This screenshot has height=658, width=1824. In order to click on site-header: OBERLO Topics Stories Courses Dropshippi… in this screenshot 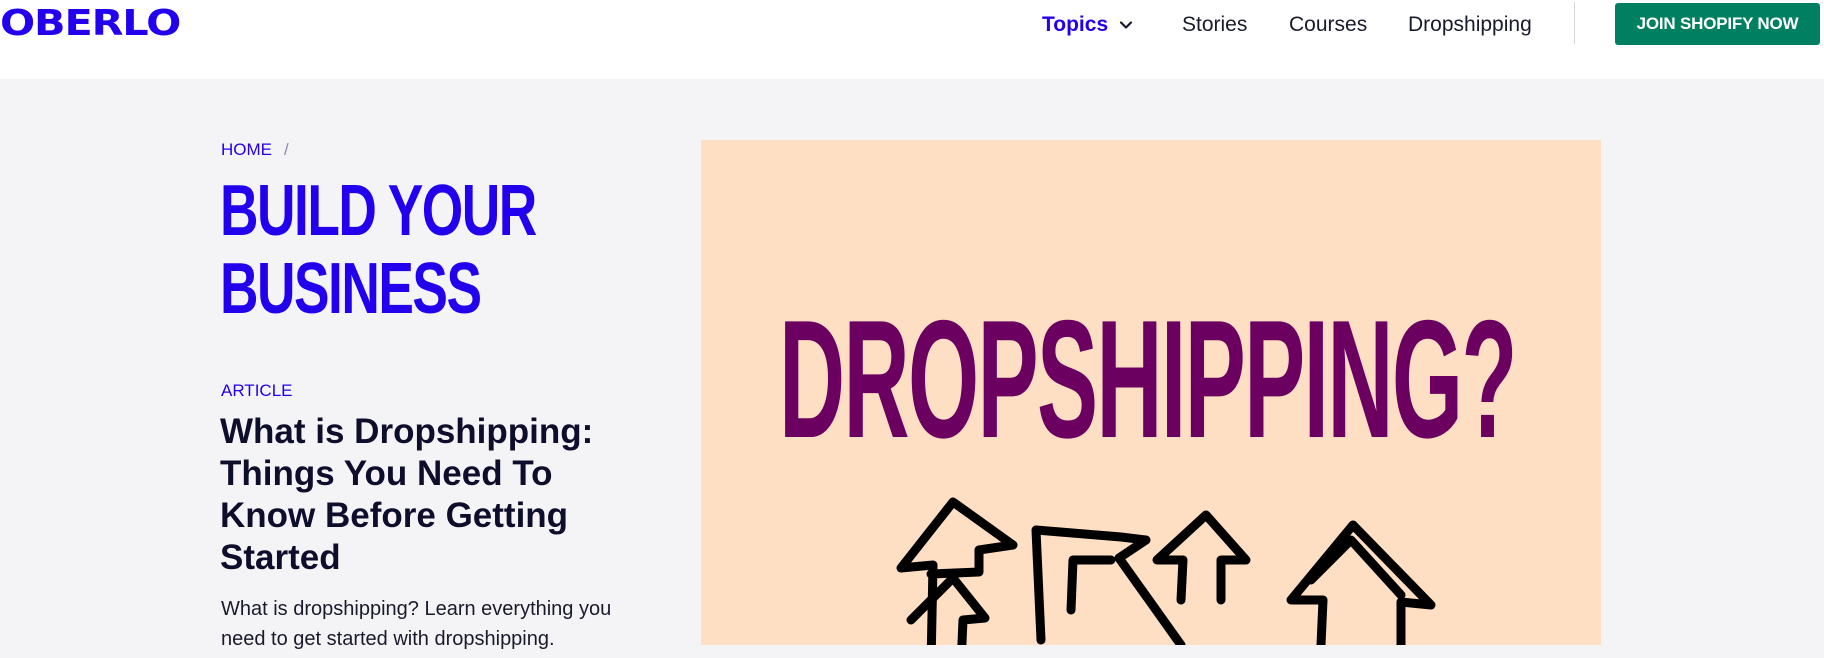, I will do `click(912, 39)`.